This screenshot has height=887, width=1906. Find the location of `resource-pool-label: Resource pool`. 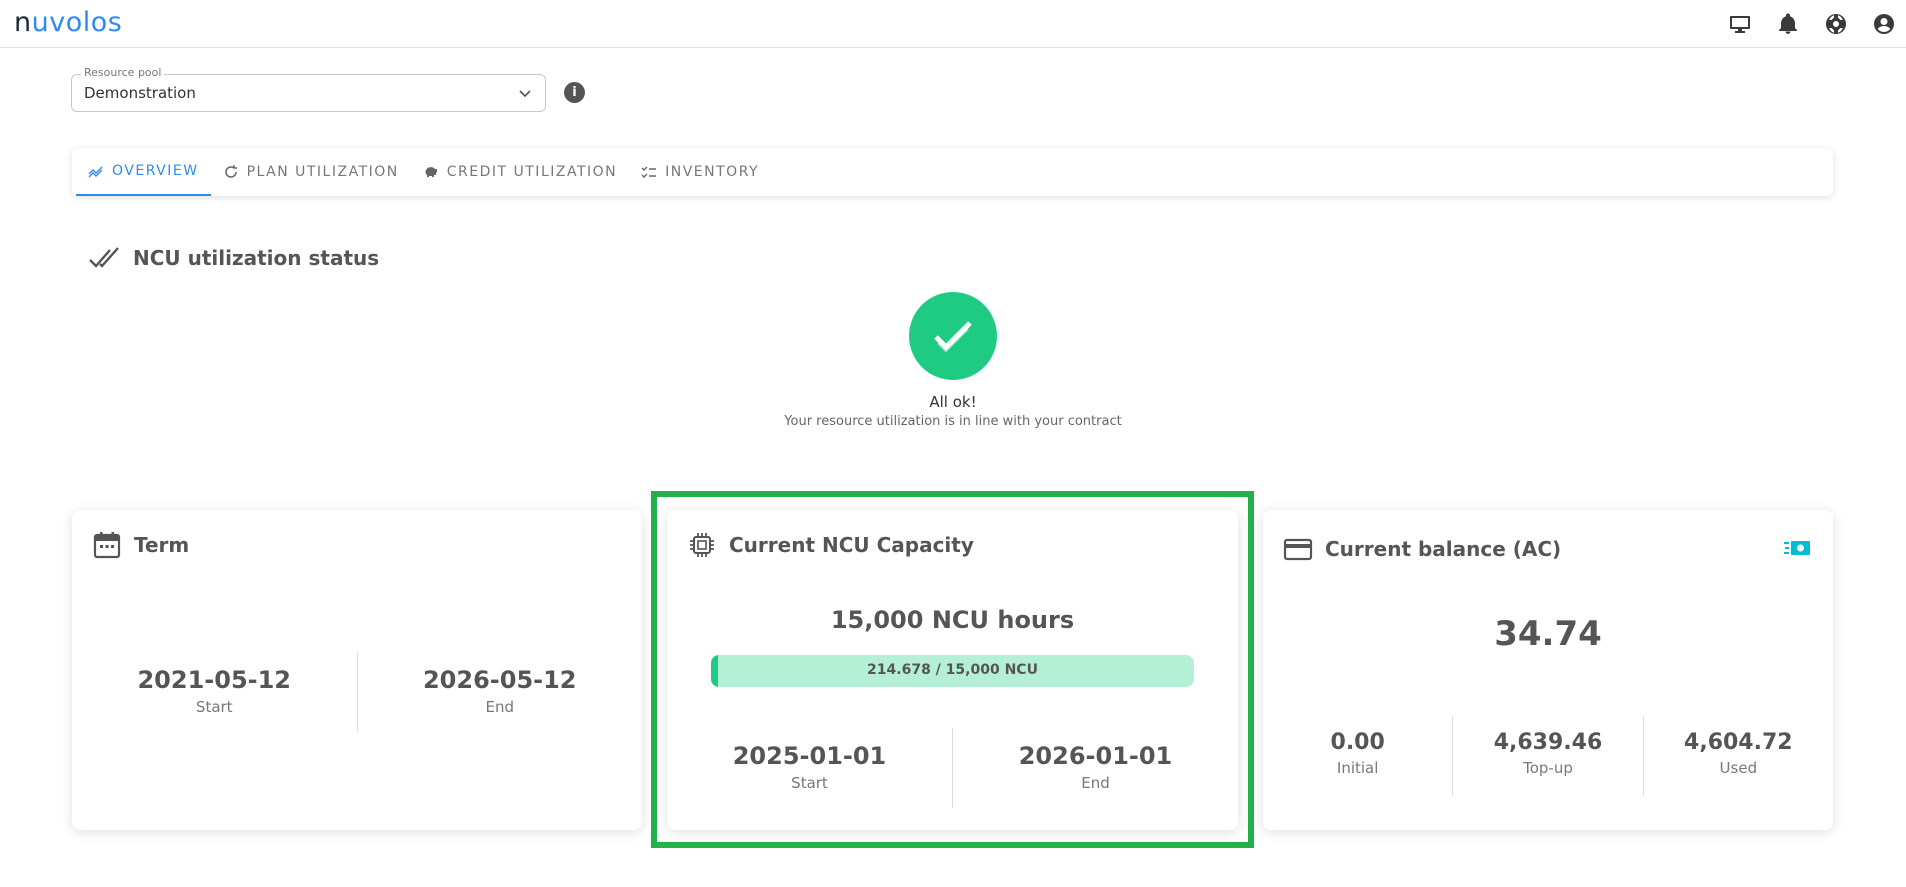

resource-pool-label: Resource pool is located at coordinates (123, 72).